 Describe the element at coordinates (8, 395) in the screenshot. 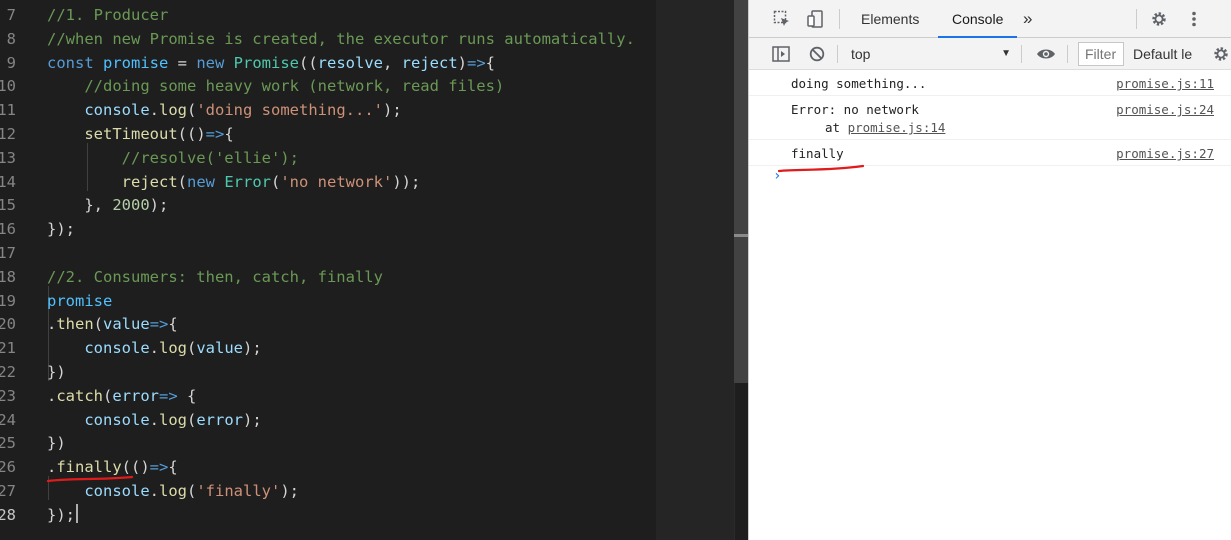

I see `line-number: 23` at that location.